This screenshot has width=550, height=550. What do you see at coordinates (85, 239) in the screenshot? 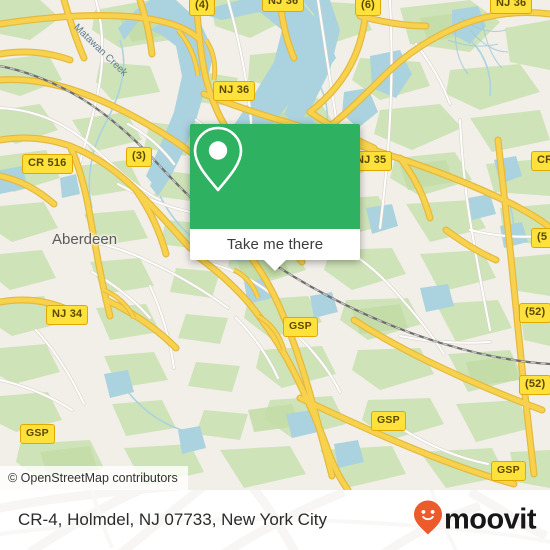
I see `place-label-aberdeen: Aberdeen` at bounding box center [85, 239].